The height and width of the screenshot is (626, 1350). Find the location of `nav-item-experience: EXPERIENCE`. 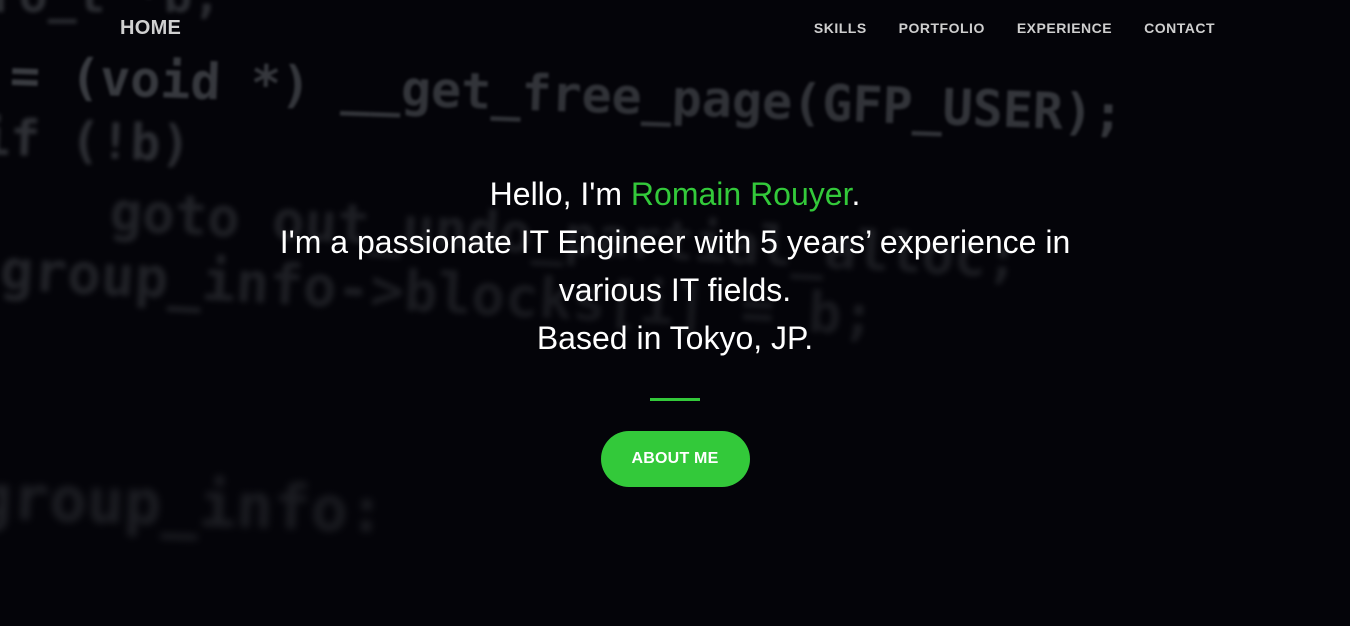

nav-item-experience: EXPERIENCE is located at coordinates (1064, 28).